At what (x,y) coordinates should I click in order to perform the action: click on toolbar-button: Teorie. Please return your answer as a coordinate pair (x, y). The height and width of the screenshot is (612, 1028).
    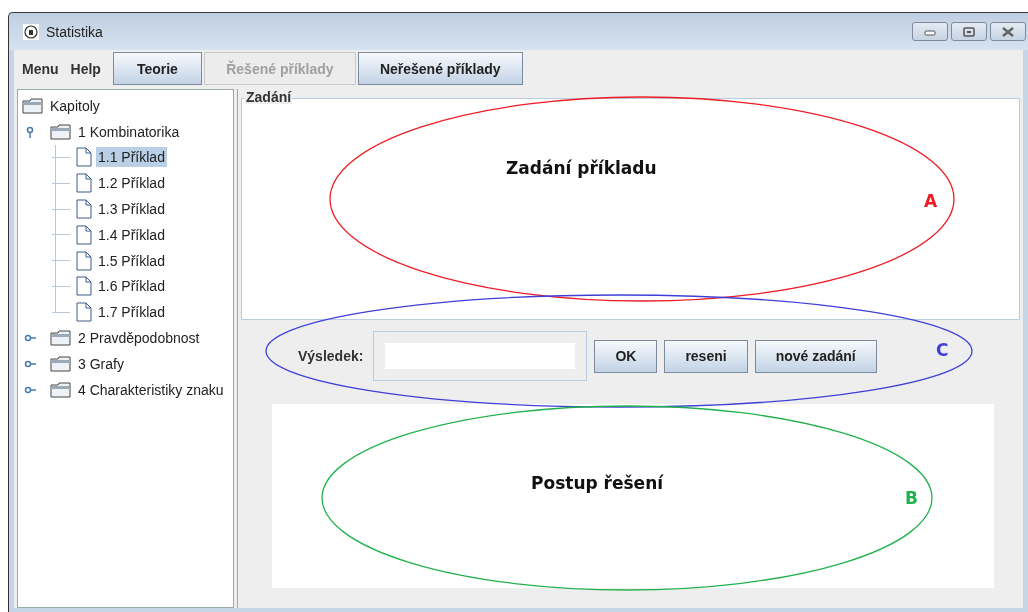
    Looking at the image, I should click on (157, 68).